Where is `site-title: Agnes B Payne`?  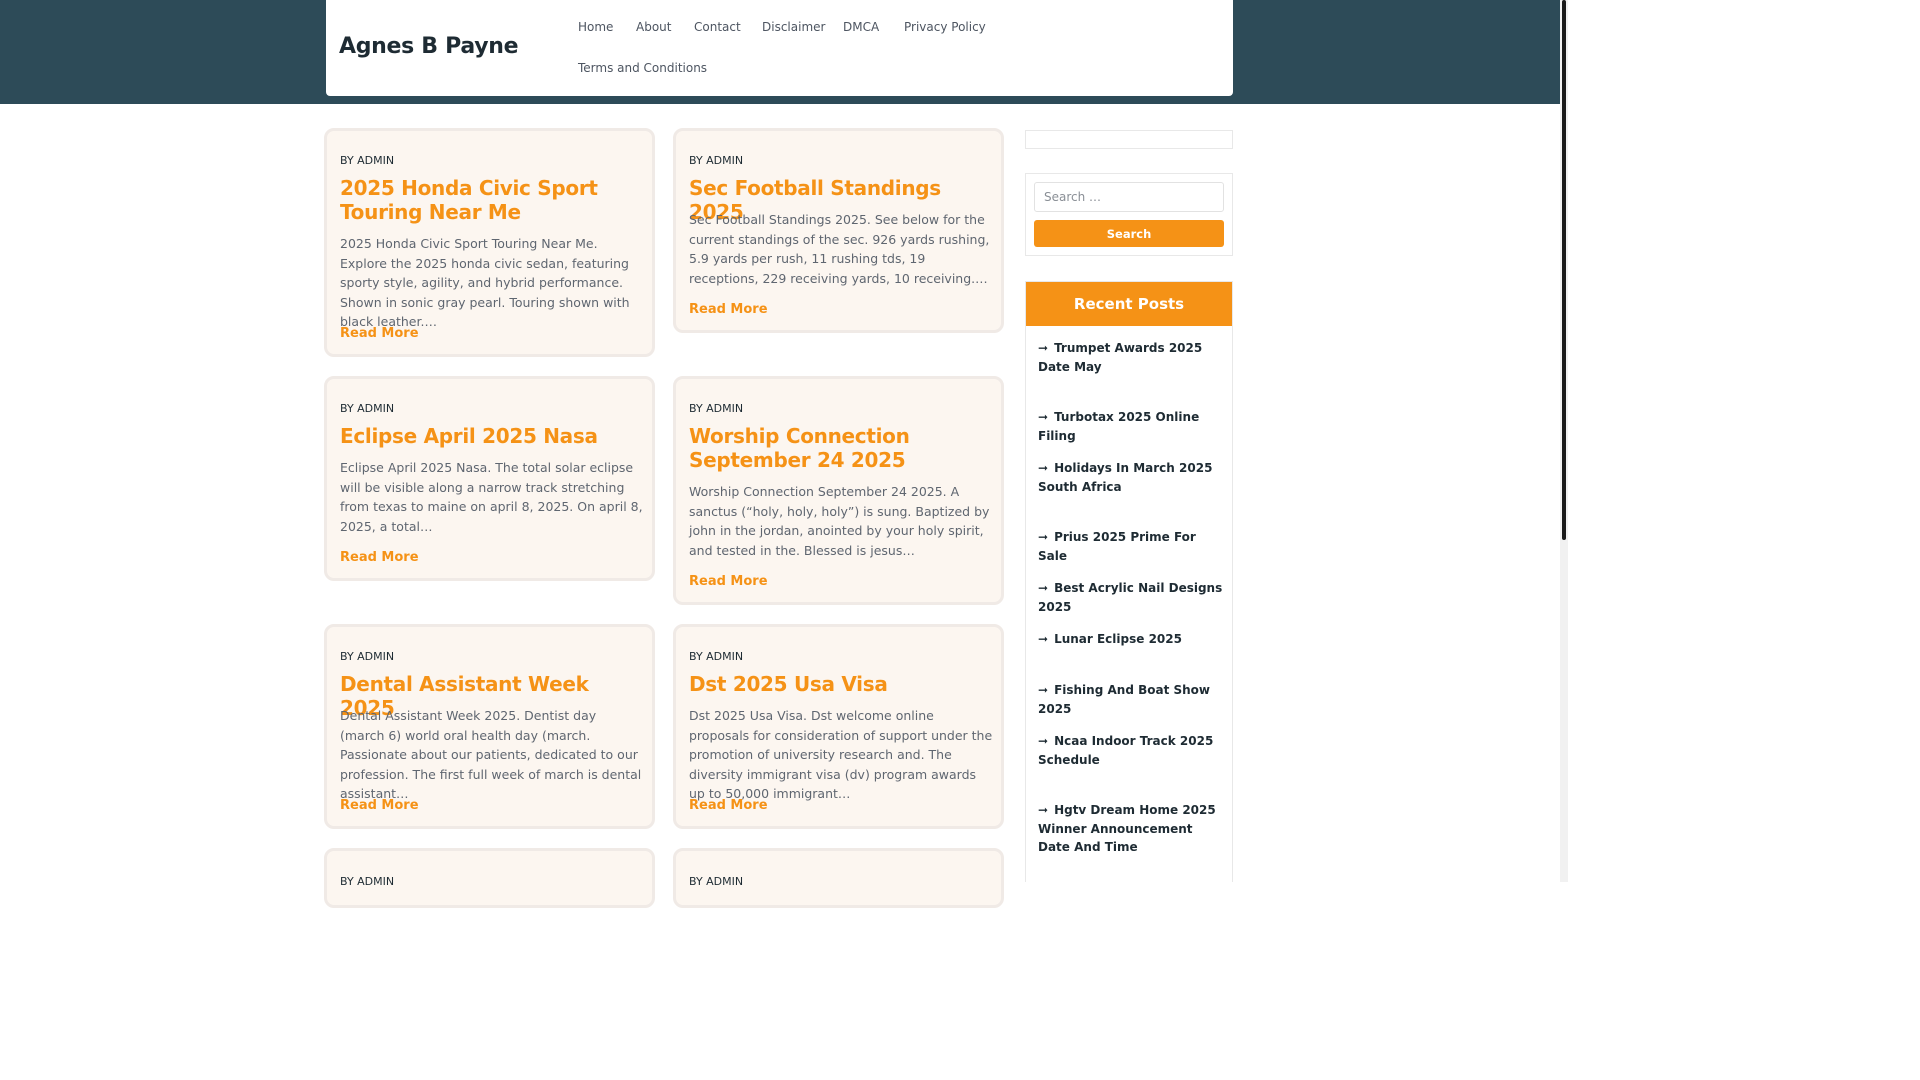
site-title: Agnes B Payne is located at coordinates (429, 46).